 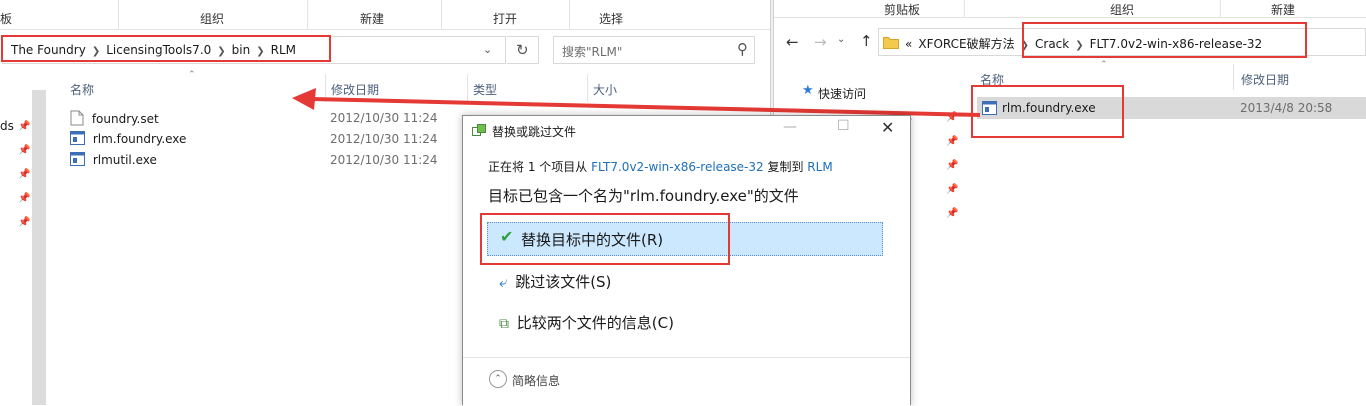 I want to click on file-row: foundry.set, so click(x=114, y=118).